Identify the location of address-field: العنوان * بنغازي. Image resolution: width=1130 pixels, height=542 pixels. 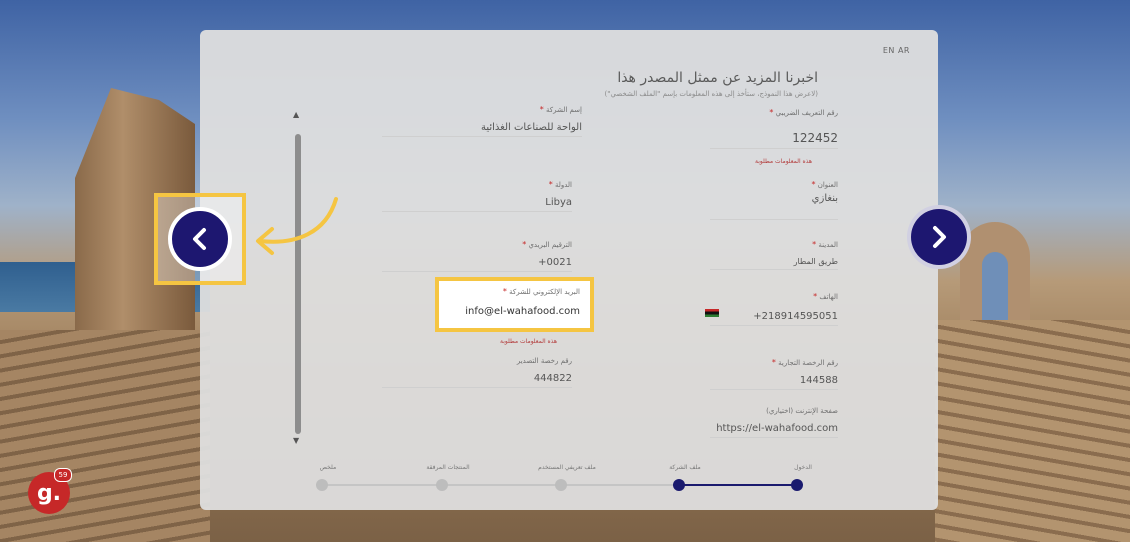
(774, 200).